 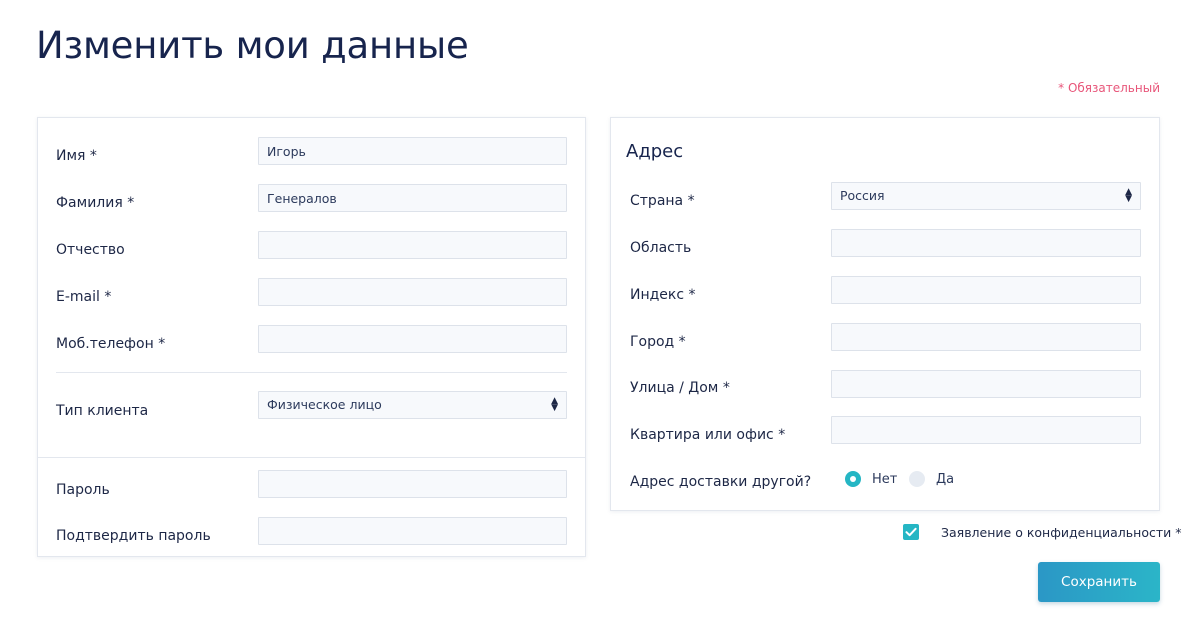 I want to click on patronymic-label: Отчество, so click(x=90, y=250).